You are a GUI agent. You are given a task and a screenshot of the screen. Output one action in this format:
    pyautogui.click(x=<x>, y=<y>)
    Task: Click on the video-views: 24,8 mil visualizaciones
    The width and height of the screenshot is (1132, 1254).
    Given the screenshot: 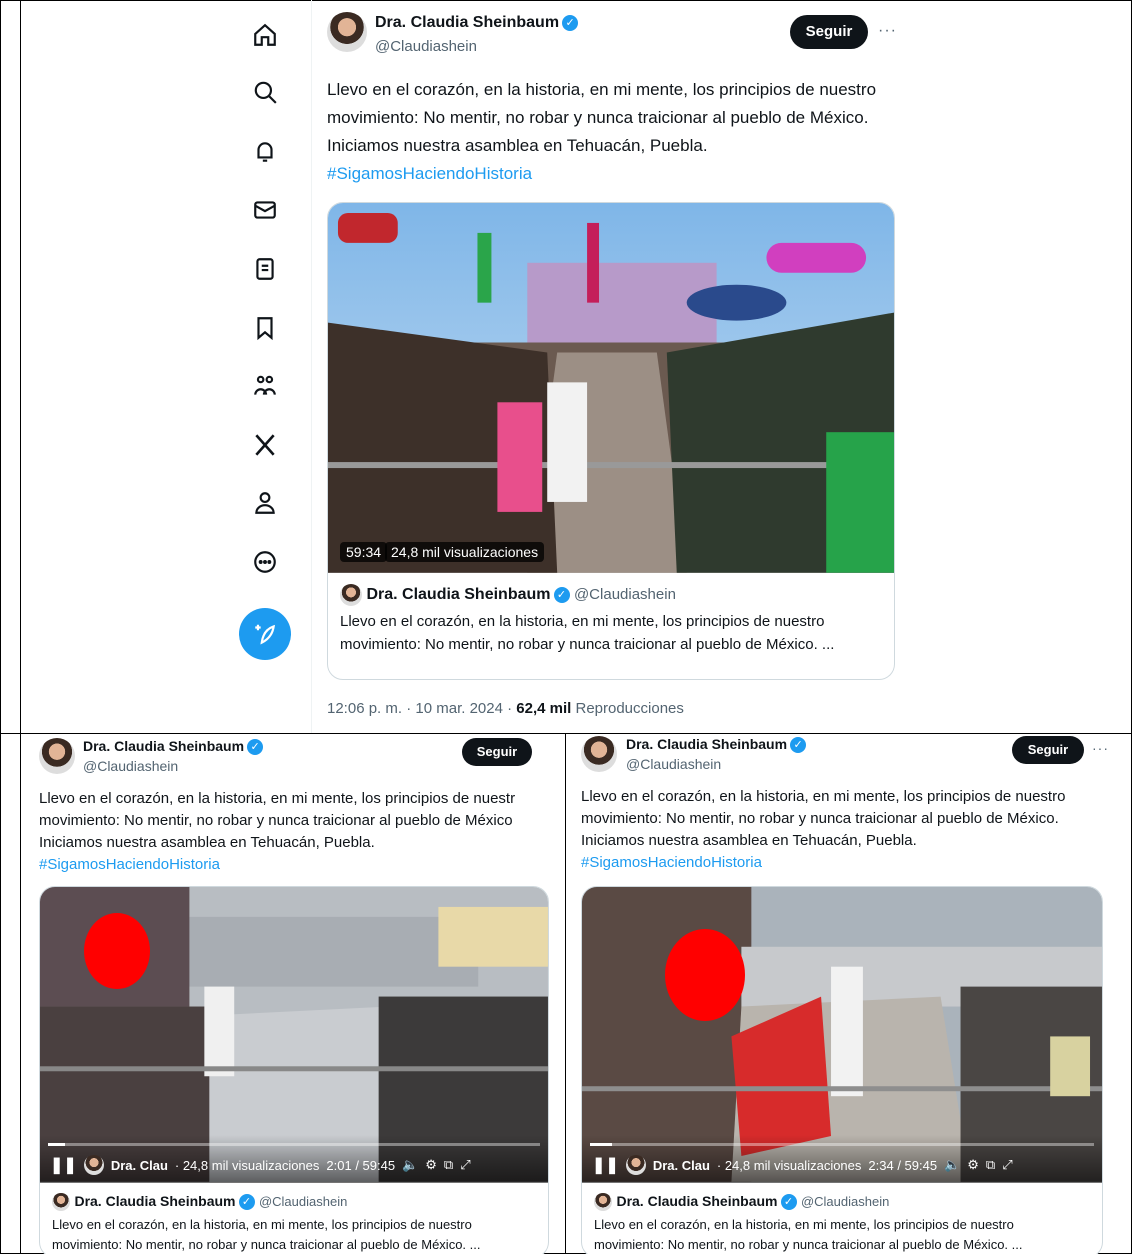 What is the action you would take?
    pyautogui.click(x=465, y=552)
    